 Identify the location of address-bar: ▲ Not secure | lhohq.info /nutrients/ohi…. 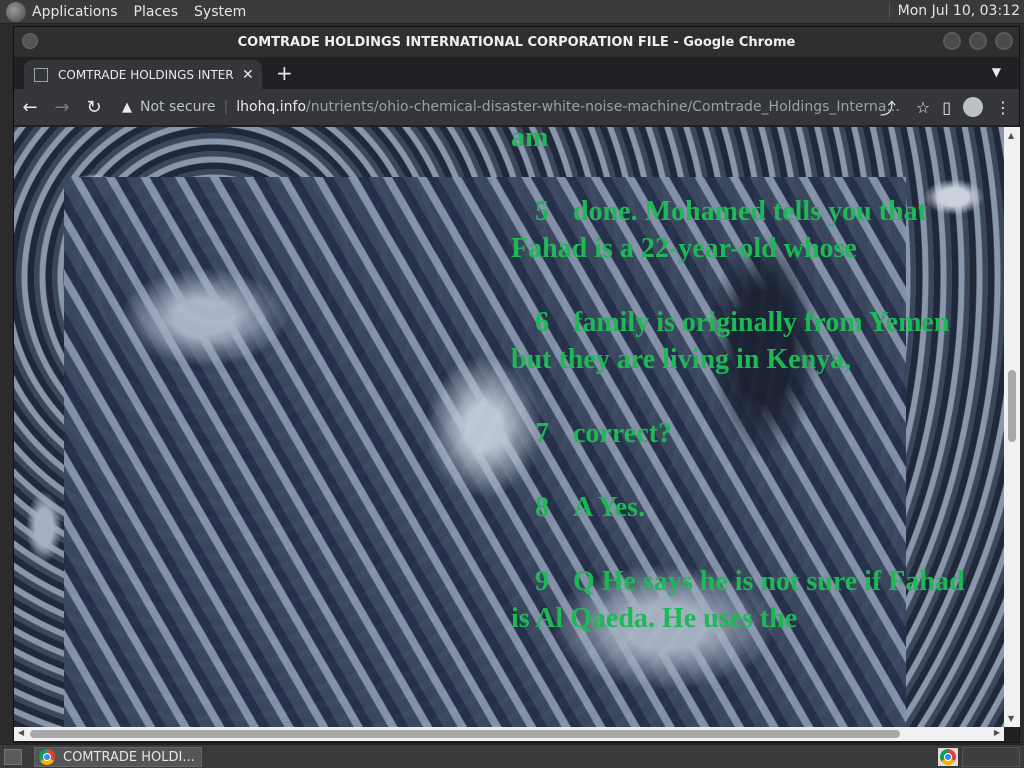
(530, 107).